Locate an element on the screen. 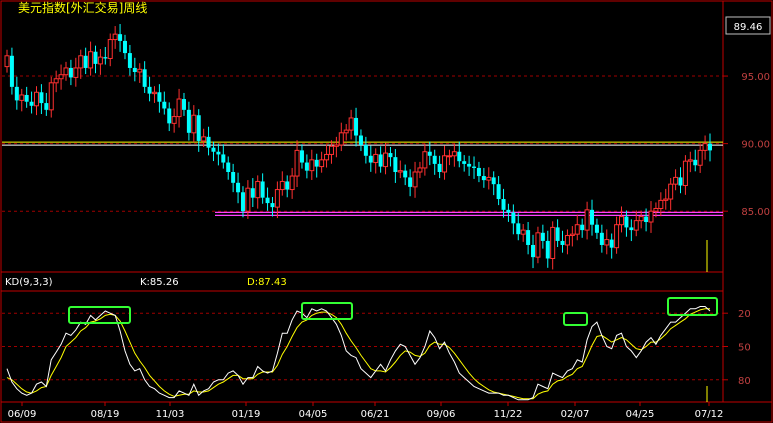 This screenshot has width=773, height=423. kd-highlight-box is located at coordinates (99, 315).